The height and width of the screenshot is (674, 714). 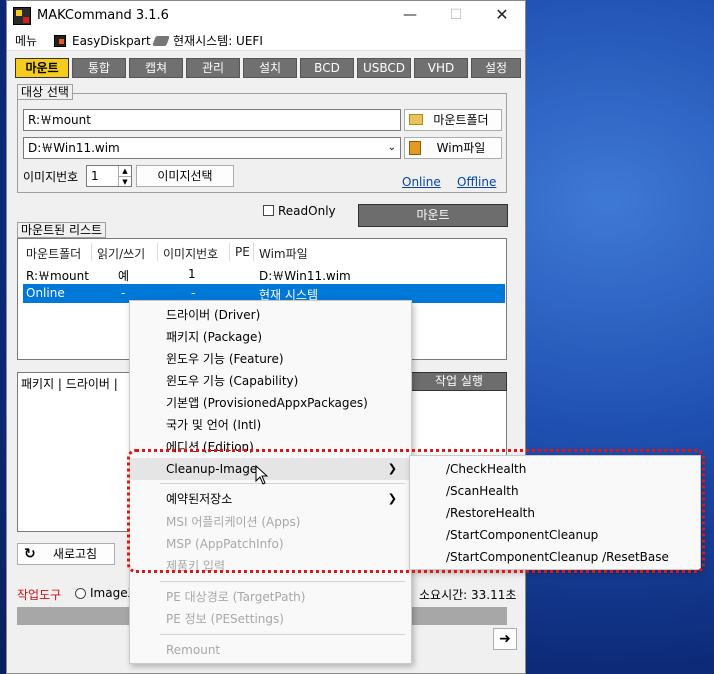 What do you see at coordinates (156, 68) in the screenshot?
I see `tab-capture: 캡쳐` at bounding box center [156, 68].